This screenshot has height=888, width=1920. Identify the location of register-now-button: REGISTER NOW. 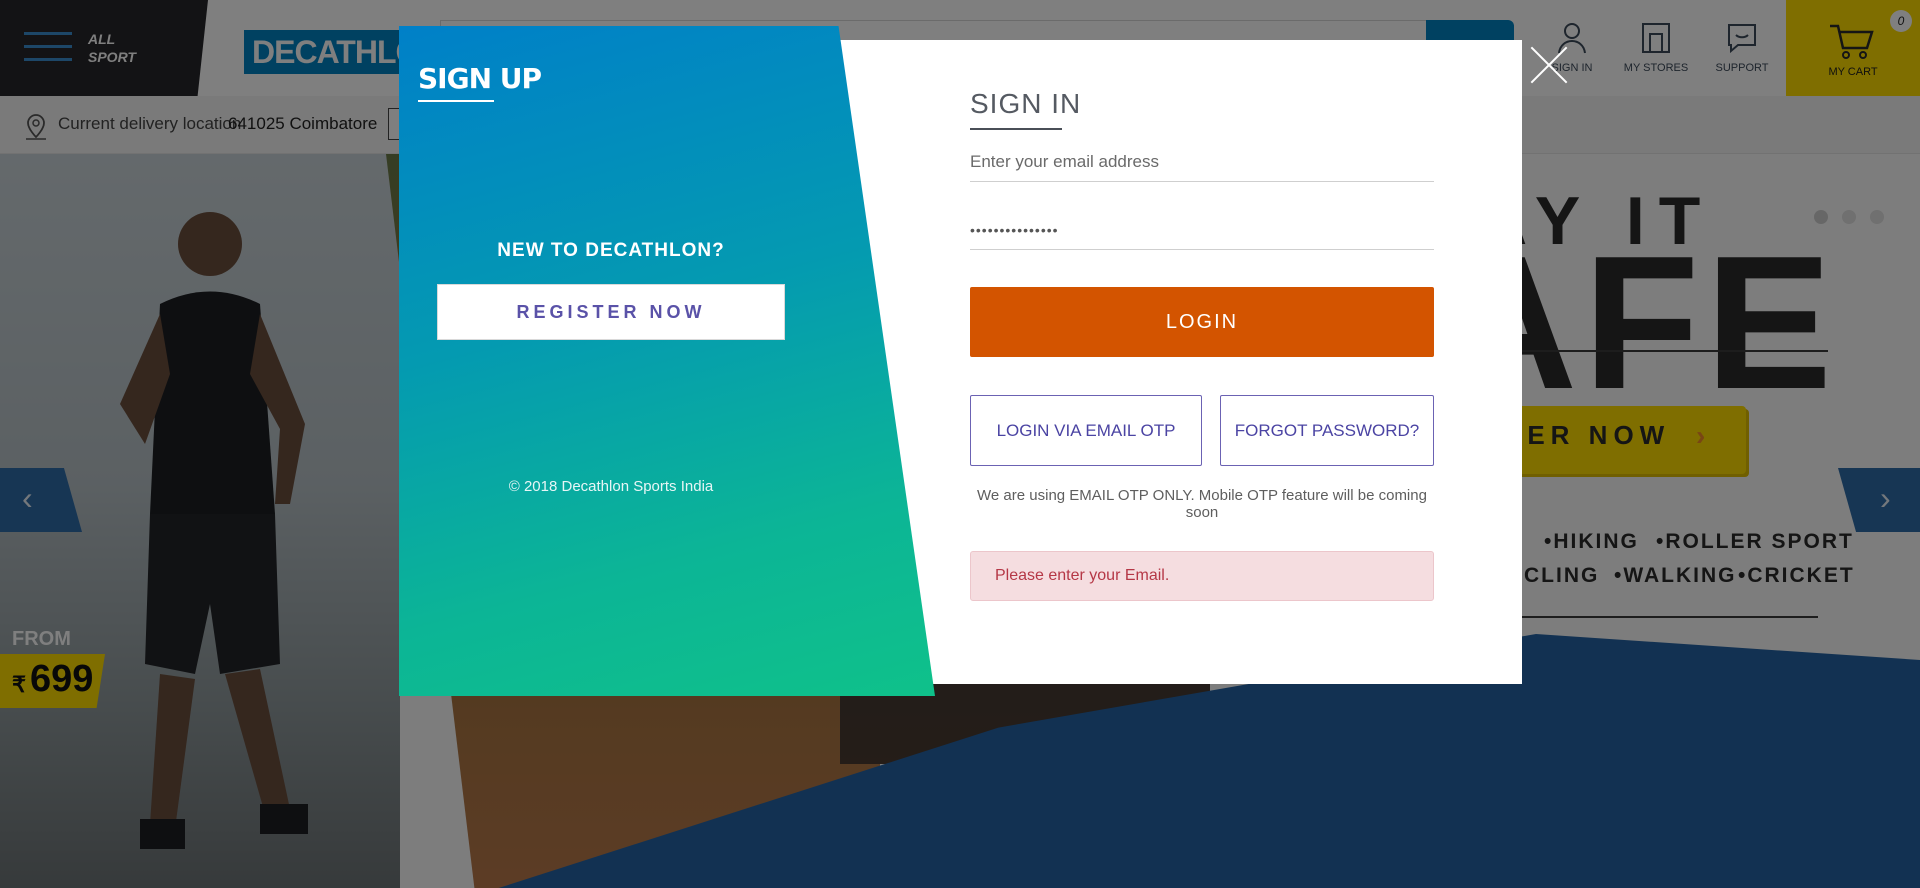
(611, 312).